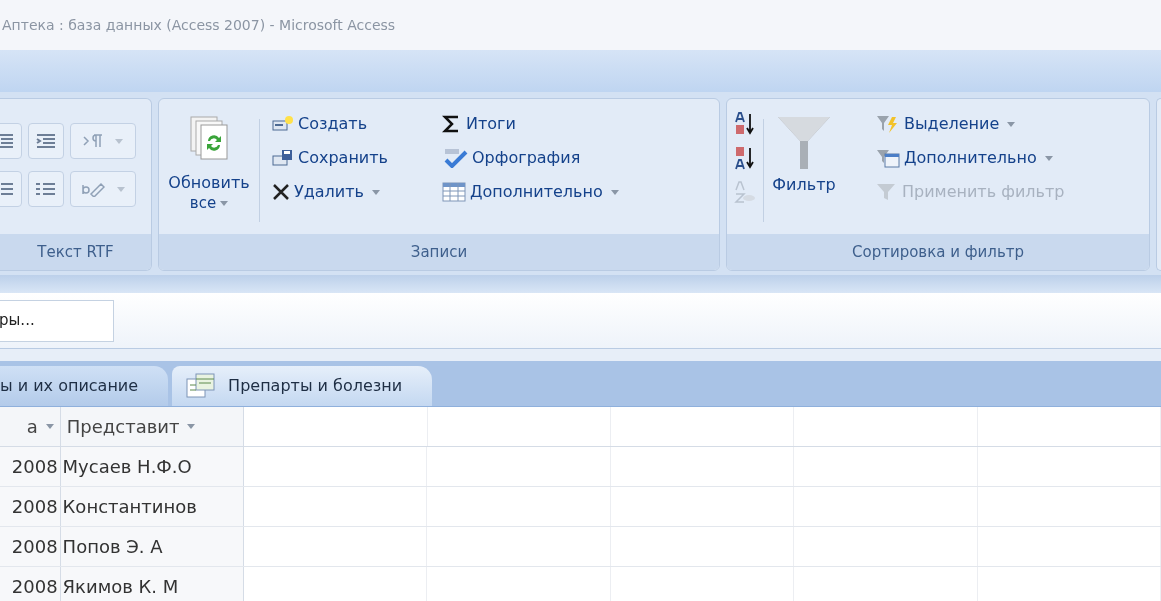 The width and height of the screenshot is (1161, 601). What do you see at coordinates (93, 141) in the screenshot?
I see `pilcrow-icon` at bounding box center [93, 141].